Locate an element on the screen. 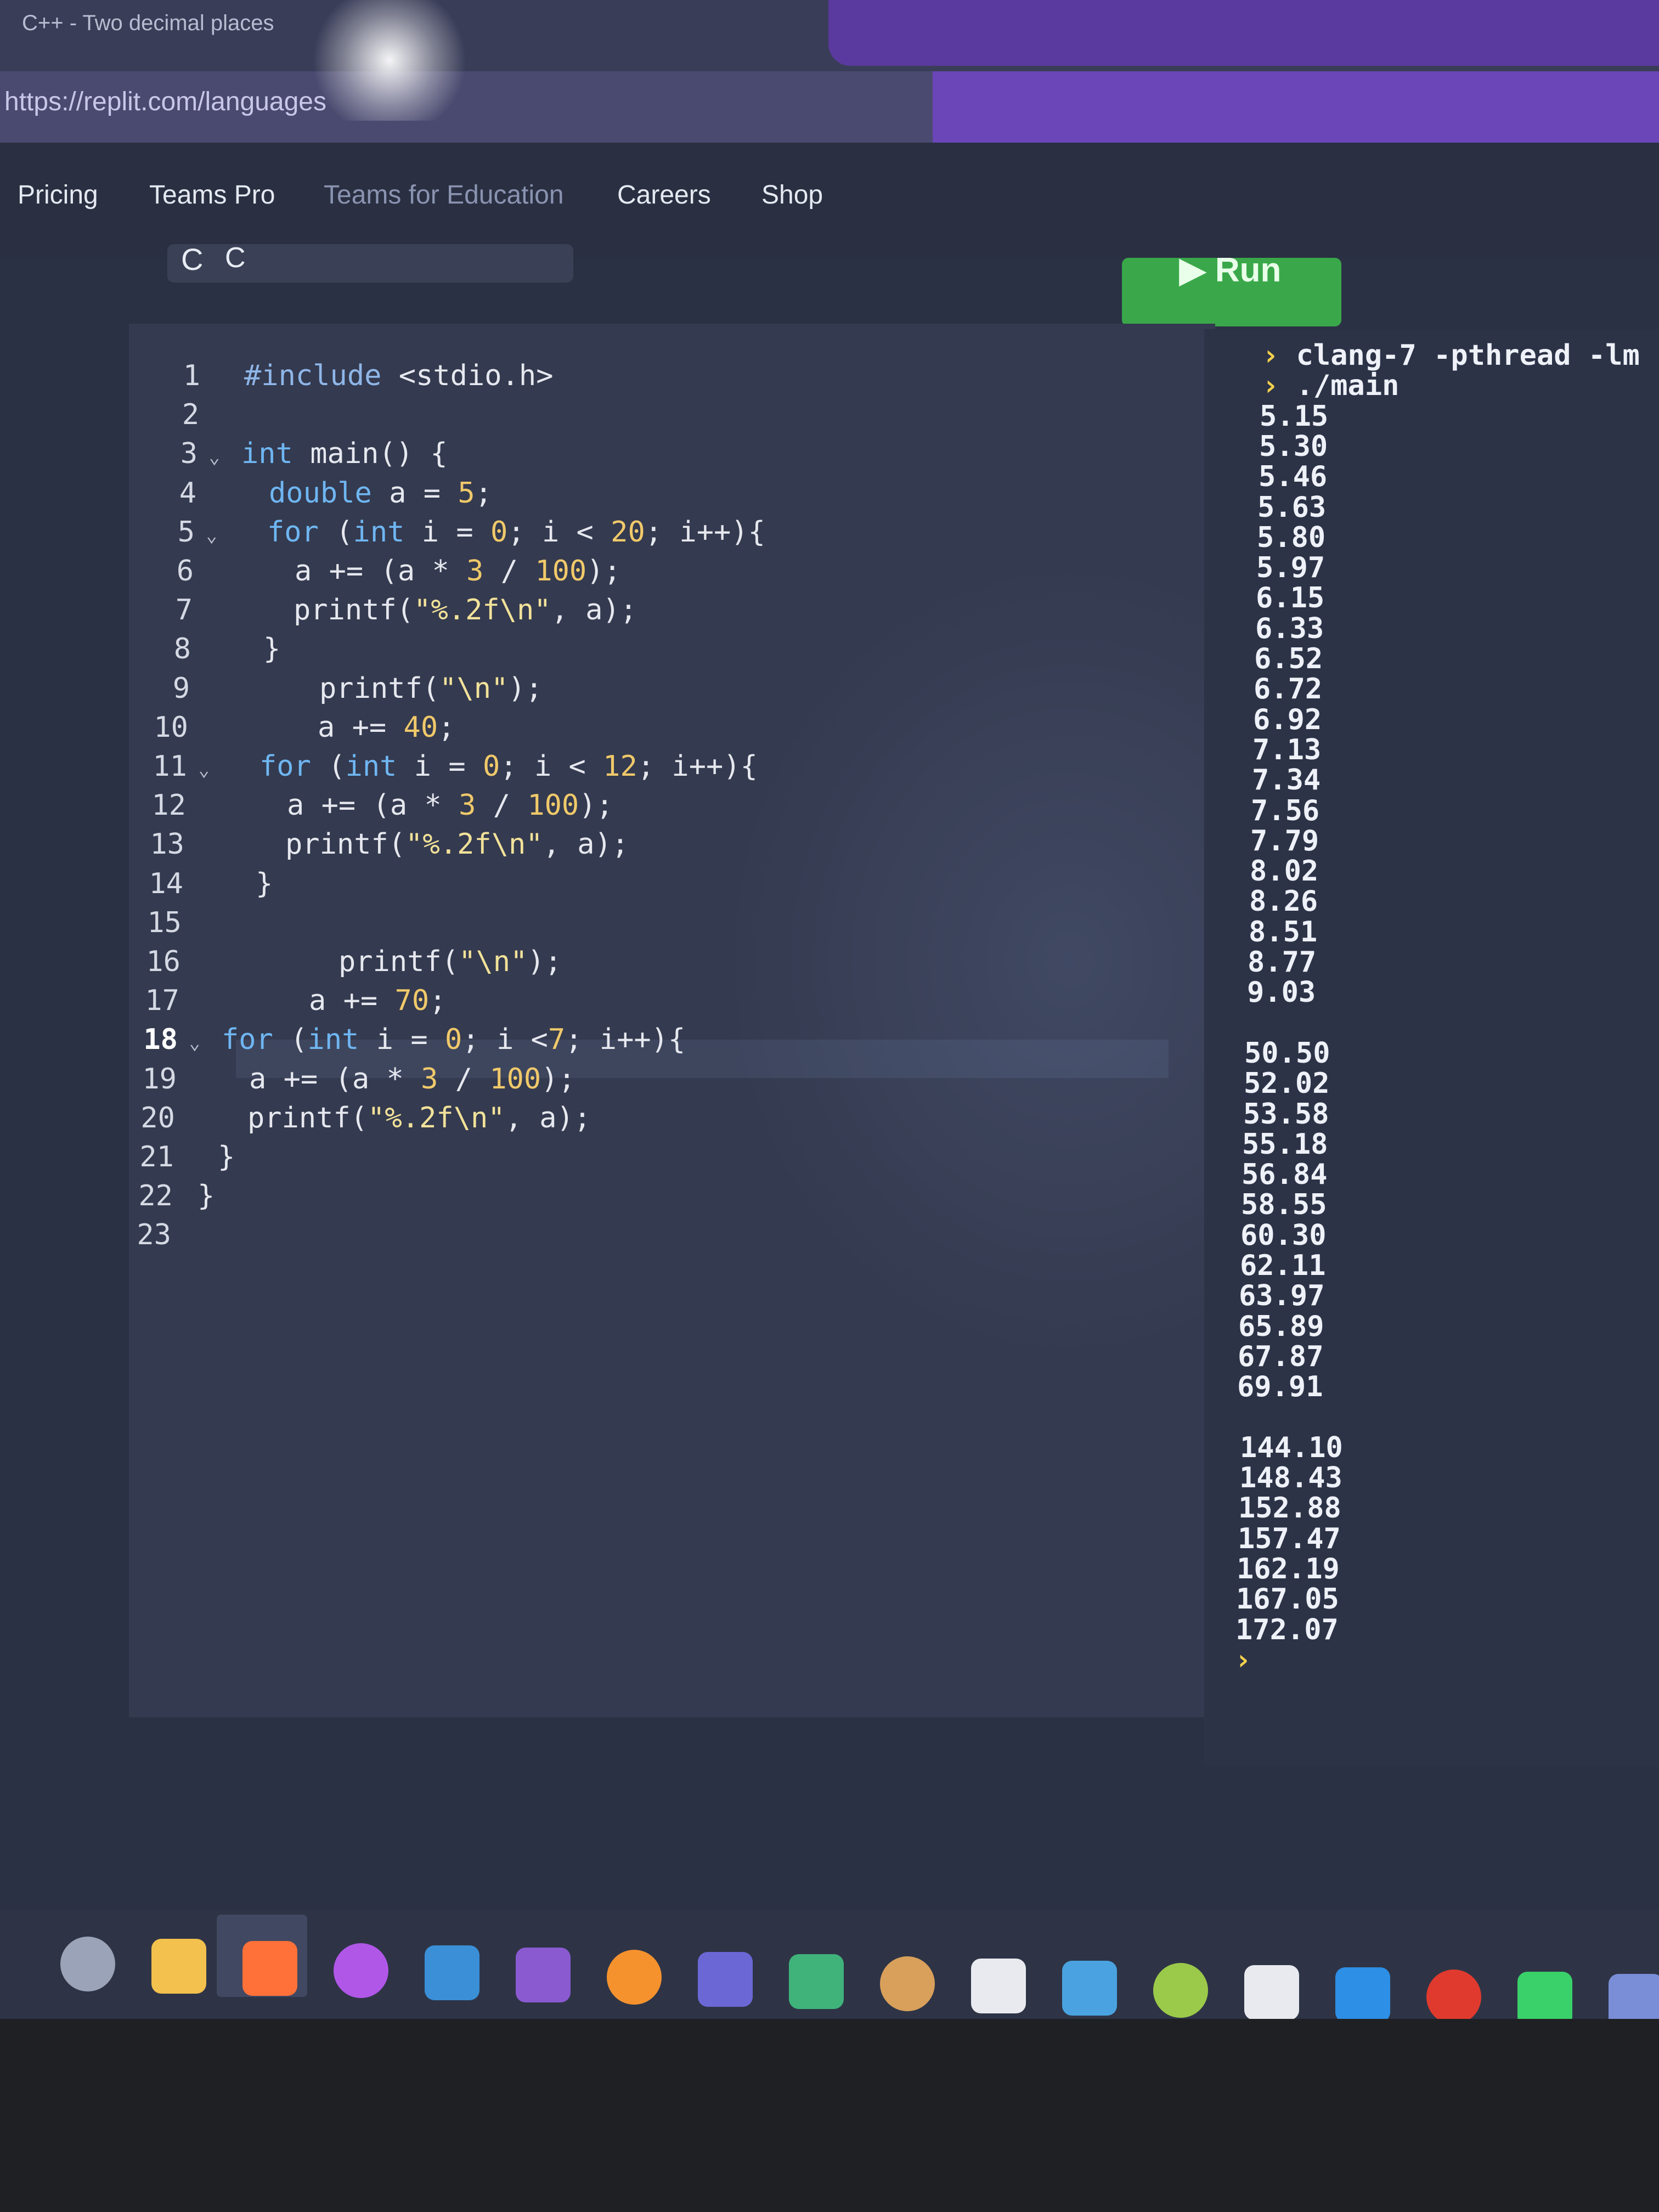 The image size is (1659, 2212). console-output-line: 7.34 is located at coordinates (1286, 780).